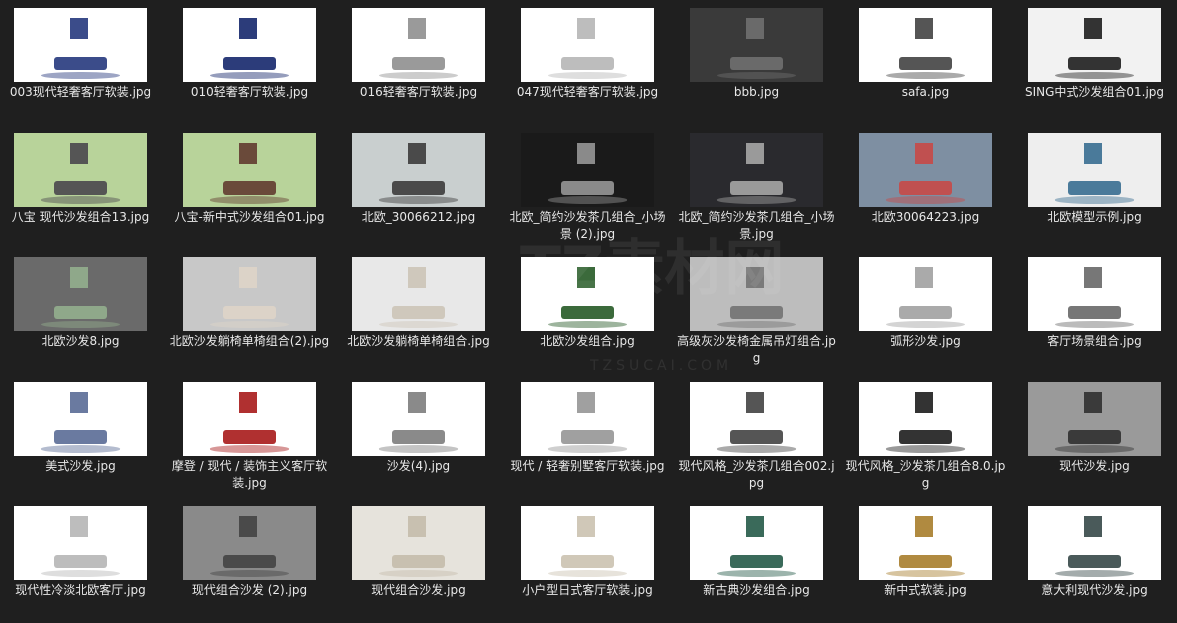 Image resolution: width=1177 pixels, height=623 pixels. I want to click on file-name: 现代性冷淡北欧客厅.jpg, so click(80, 590).